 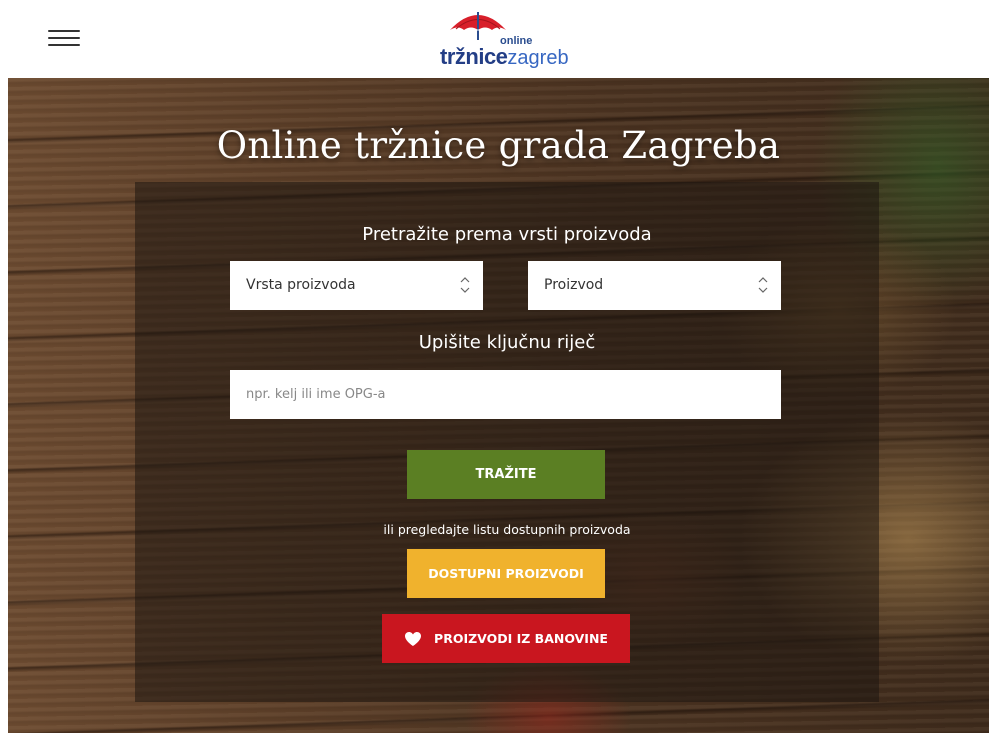 I want to click on product-category-value: Vrsta proizvoda, so click(x=301, y=285).